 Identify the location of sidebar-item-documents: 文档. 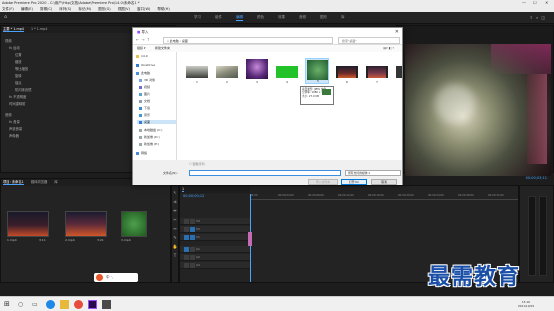
(144, 101).